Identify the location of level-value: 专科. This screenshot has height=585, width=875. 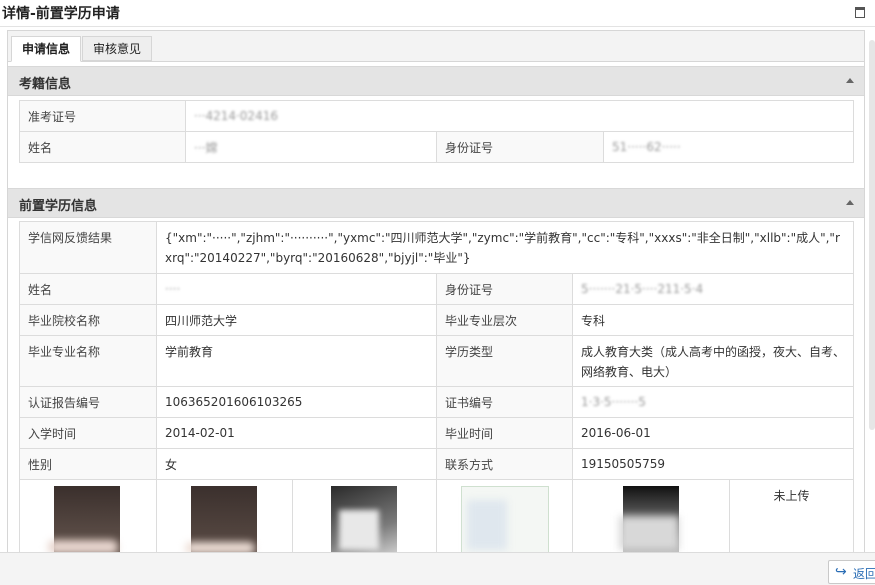
(713, 320).